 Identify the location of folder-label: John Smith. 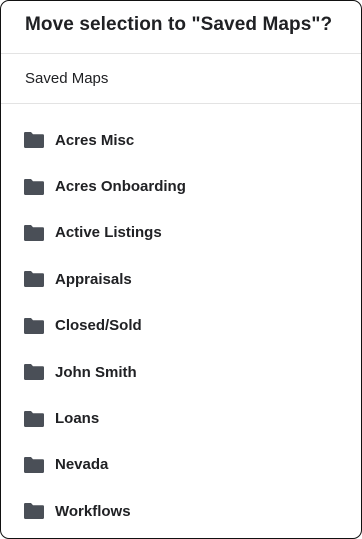
(96, 372).